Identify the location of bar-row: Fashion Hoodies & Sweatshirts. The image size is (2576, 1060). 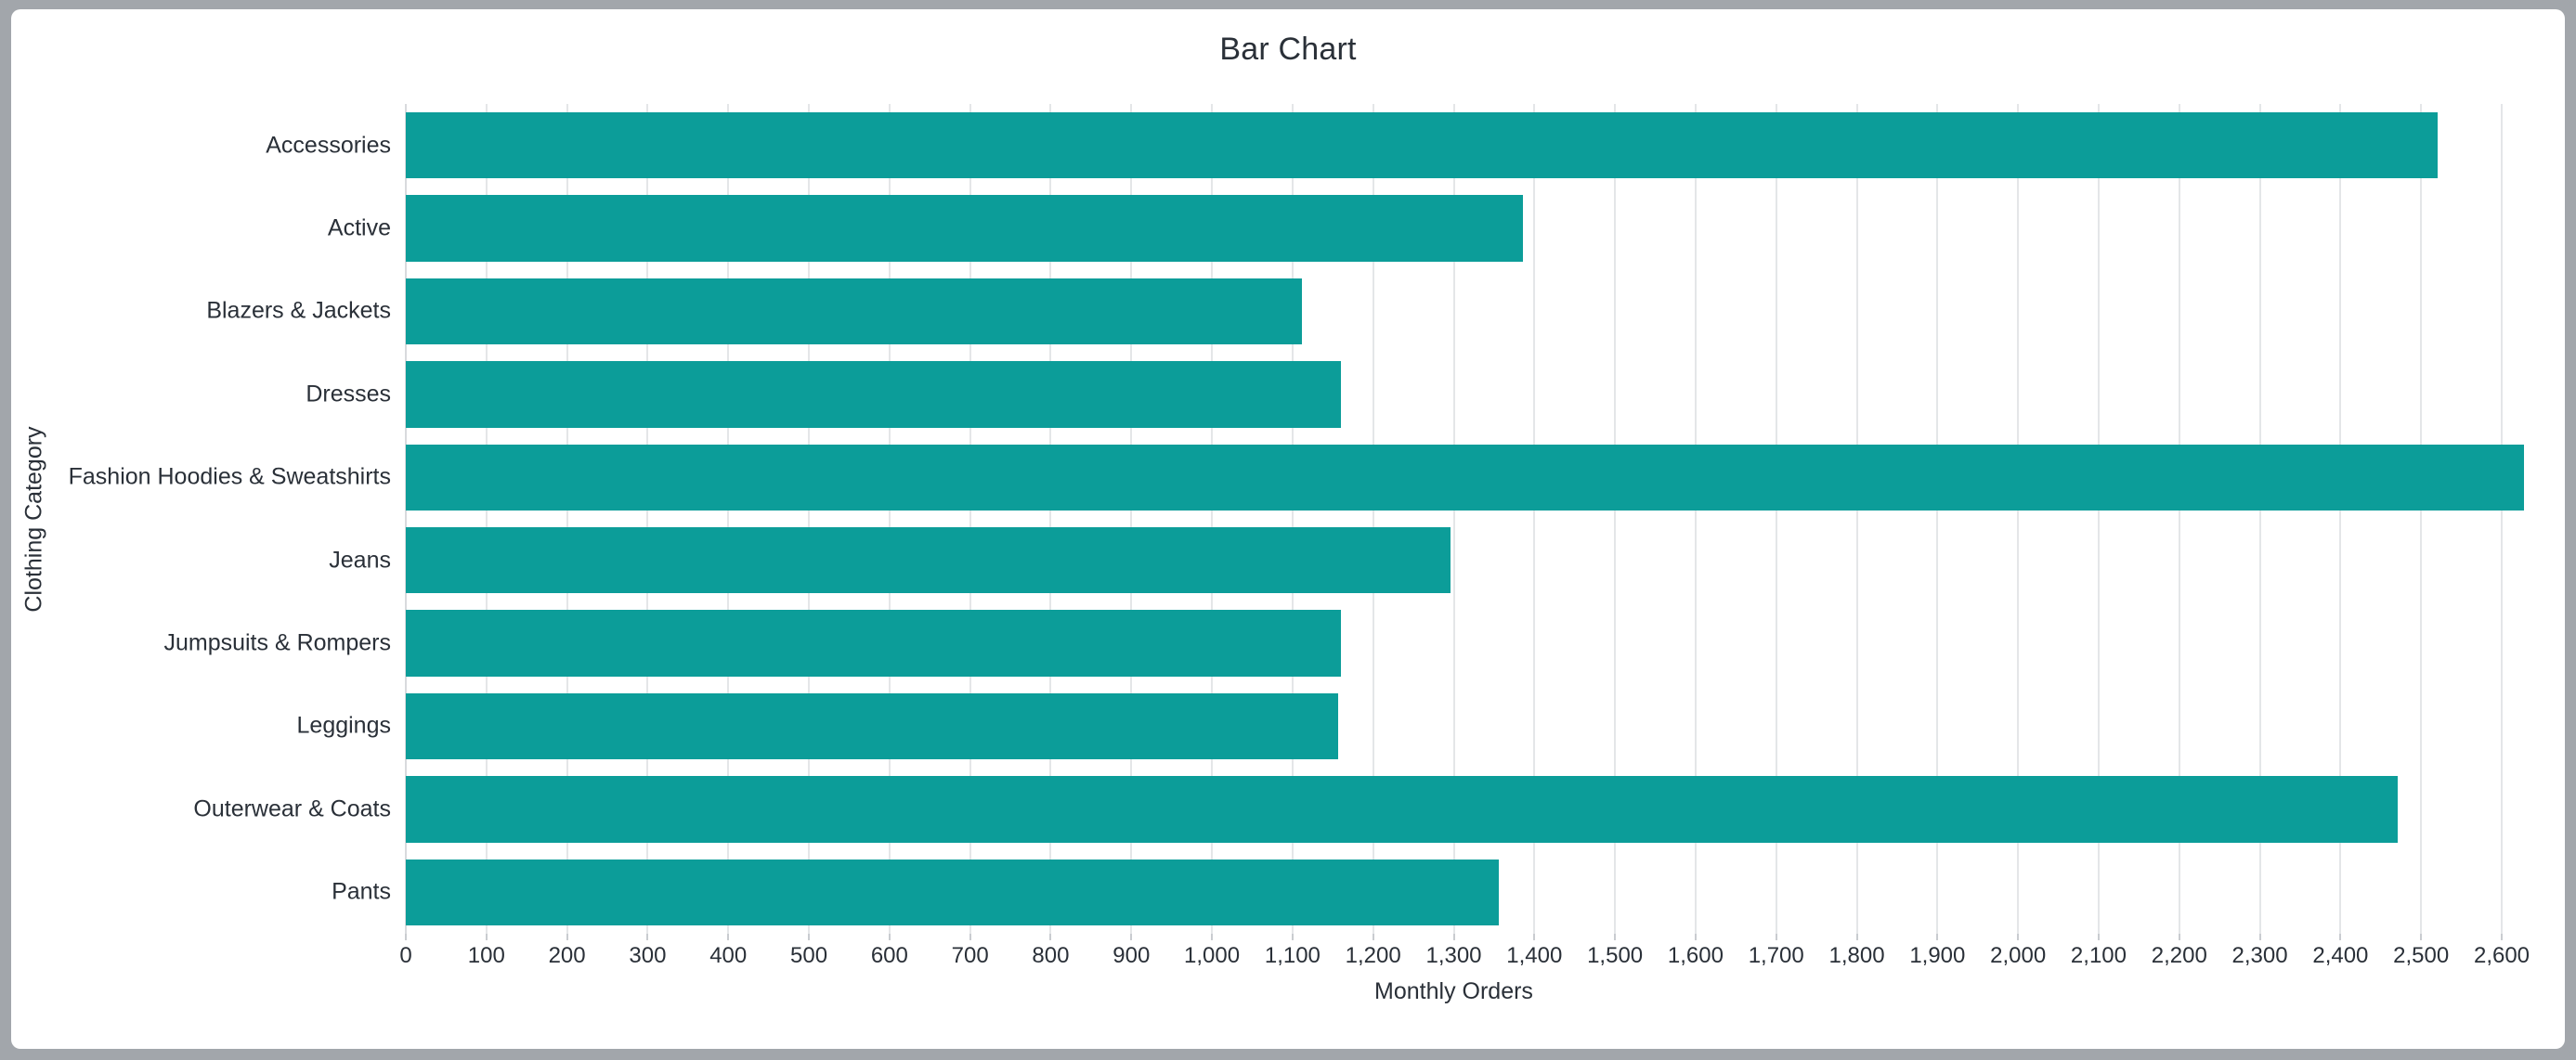
(1297, 478).